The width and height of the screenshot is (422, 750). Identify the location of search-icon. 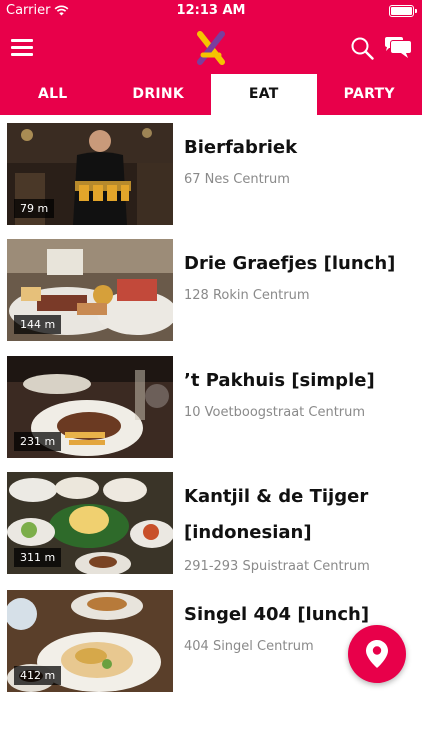
(362, 48).